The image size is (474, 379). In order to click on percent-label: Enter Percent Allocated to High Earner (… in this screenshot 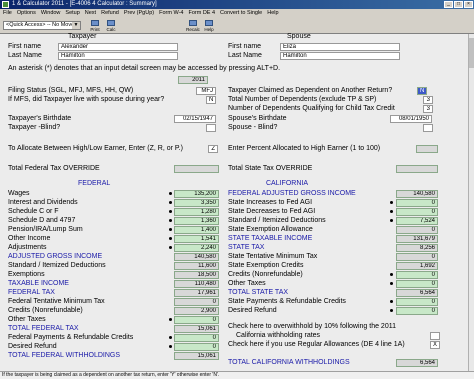, I will do `click(304, 148)`.